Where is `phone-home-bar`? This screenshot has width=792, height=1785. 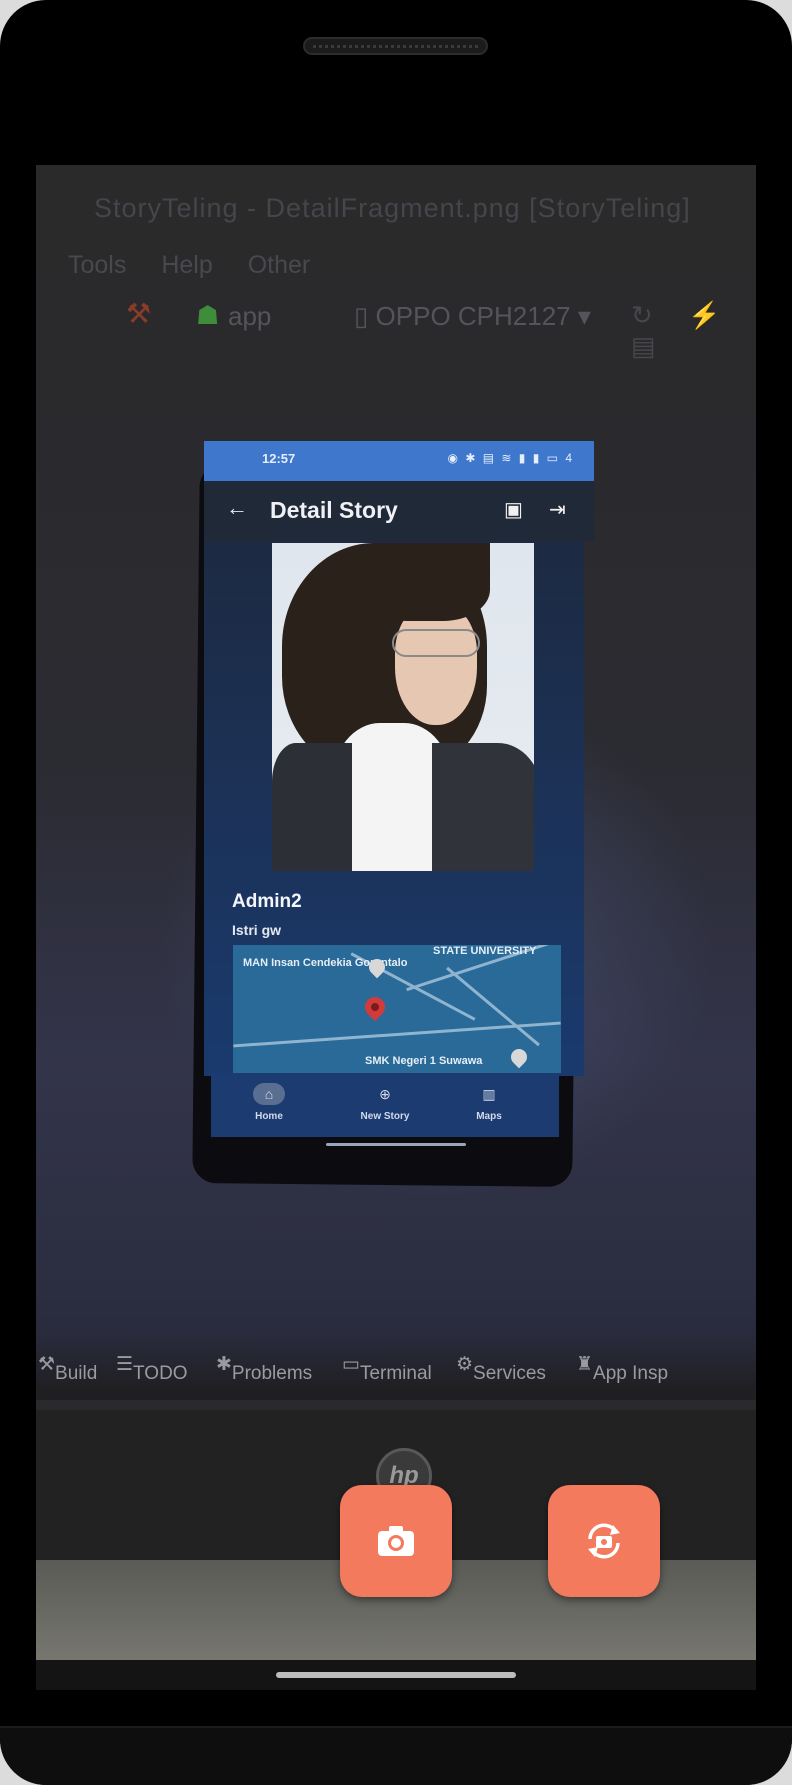 phone-home-bar is located at coordinates (396, 1144).